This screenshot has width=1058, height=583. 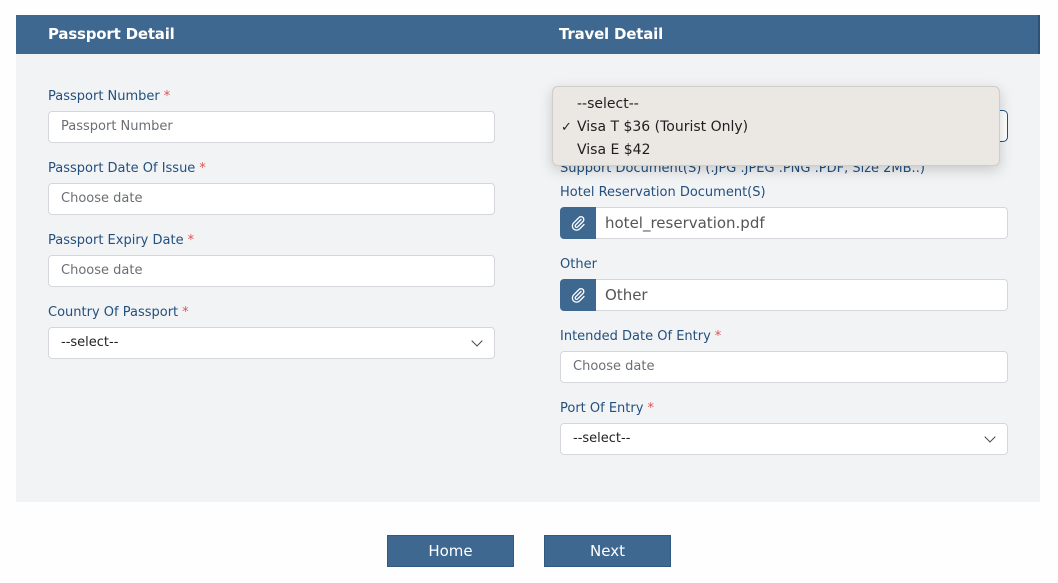 I want to click on country-of-passport-label: Country Of Passport *, so click(x=118, y=312).